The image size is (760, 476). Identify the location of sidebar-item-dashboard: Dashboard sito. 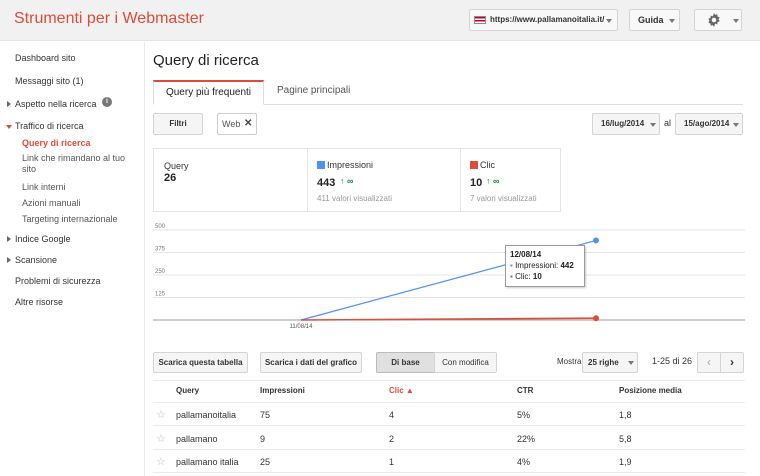
(45, 58).